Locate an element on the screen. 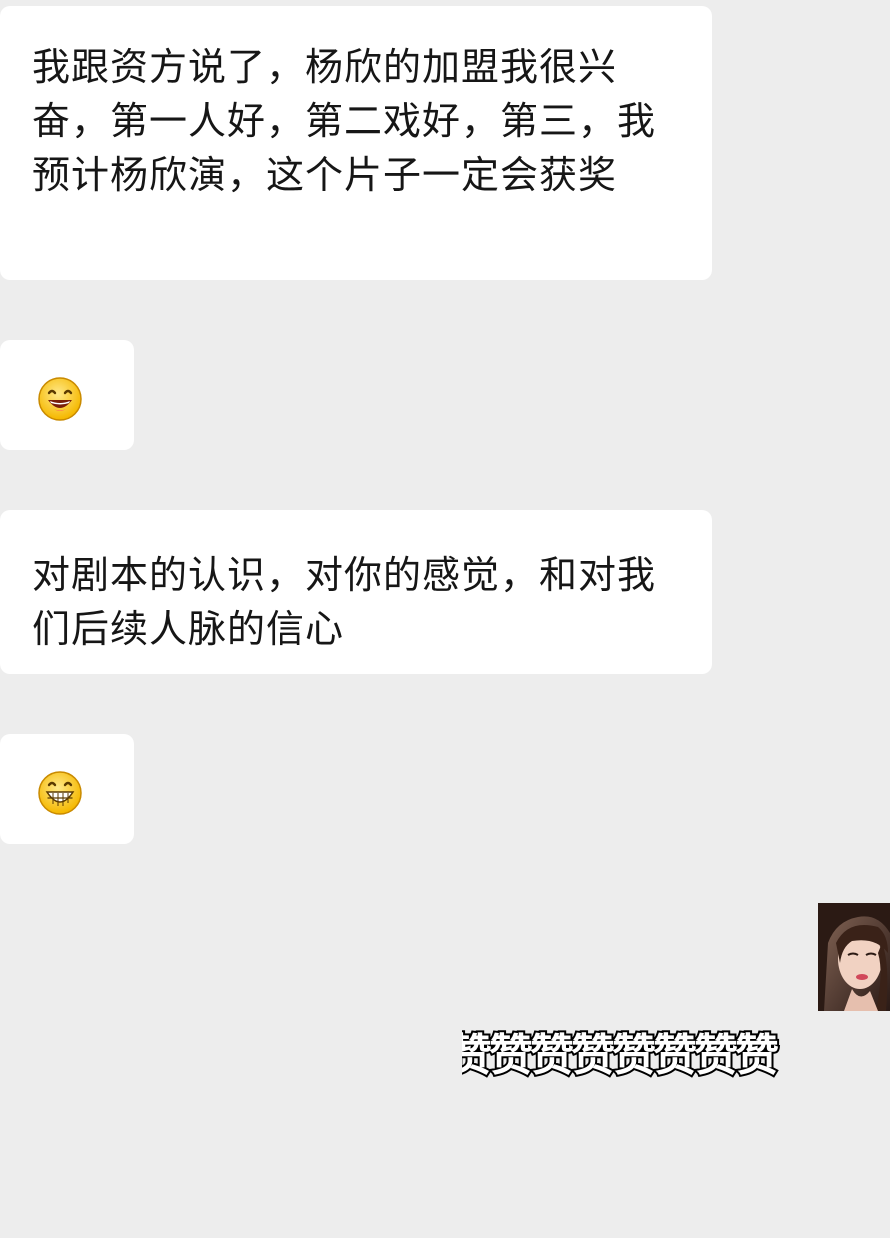  sticker-message: 赞赞赞赞赞赞赞赞 is located at coordinates (625, 1056).